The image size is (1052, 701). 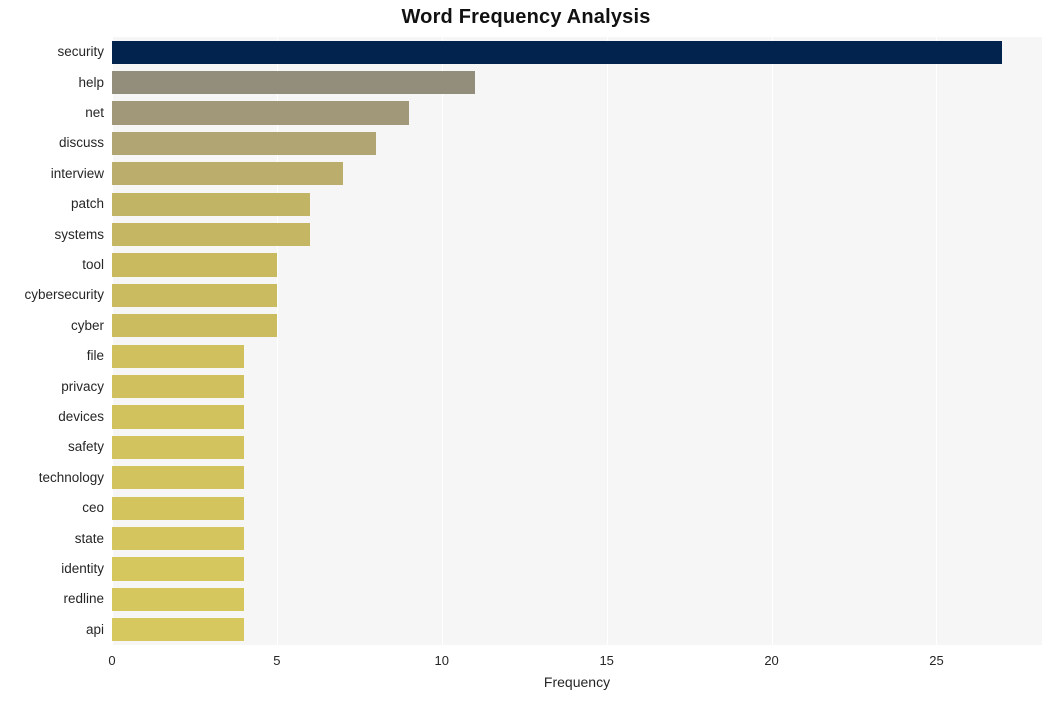 What do you see at coordinates (64, 295) in the screenshot?
I see `y-tick-label-cybersecurity: cybersecurity` at bounding box center [64, 295].